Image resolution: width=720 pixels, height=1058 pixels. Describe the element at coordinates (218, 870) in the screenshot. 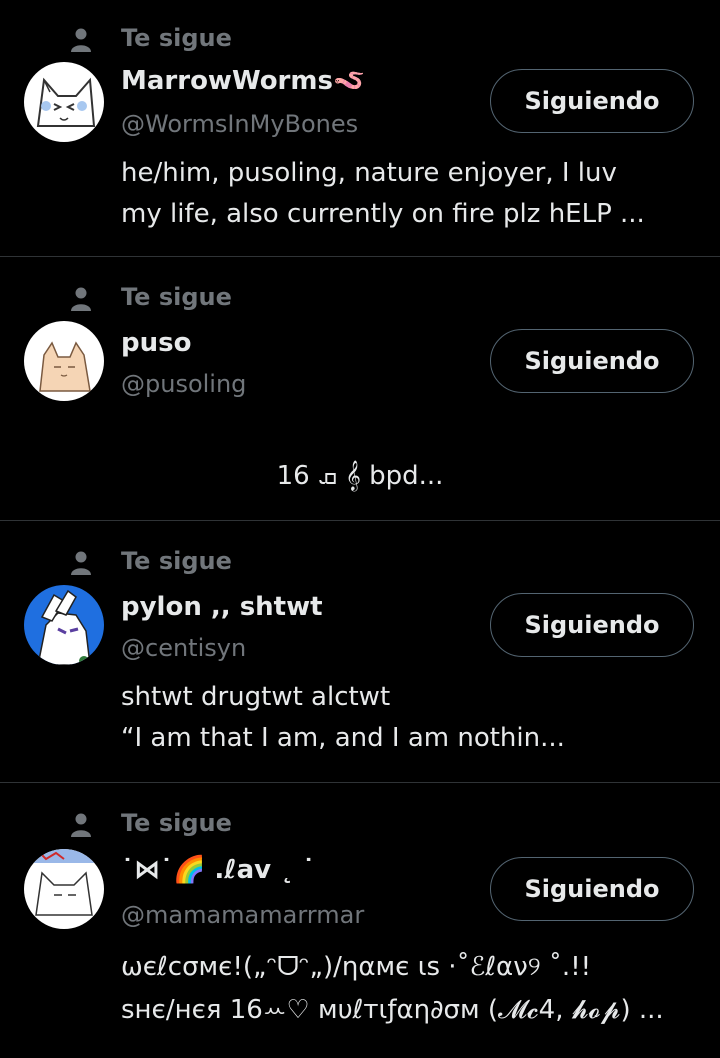

I see `display-name: ˙⋈˙🌈 .ℓav ˛ ˙` at that location.